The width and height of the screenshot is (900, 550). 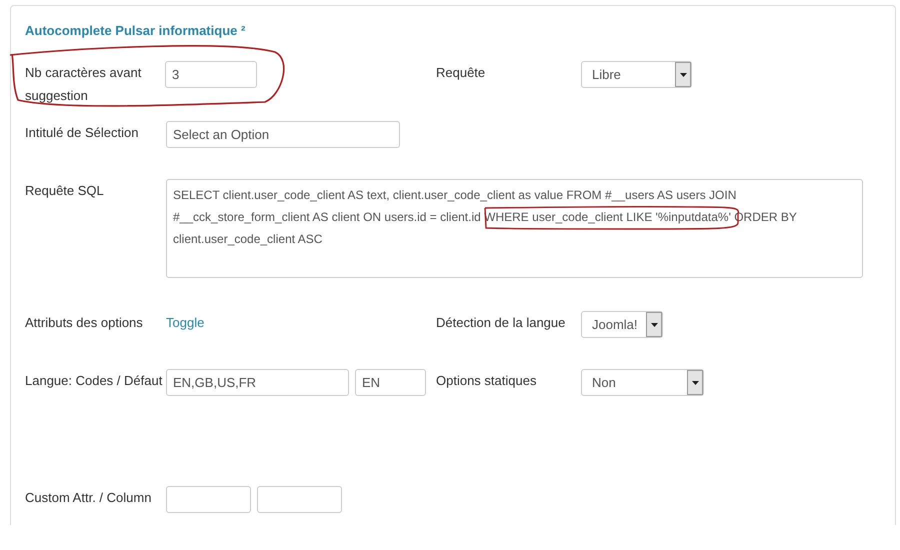 What do you see at coordinates (82, 133) in the screenshot?
I see `field-label: Intitulé de Sélection` at bounding box center [82, 133].